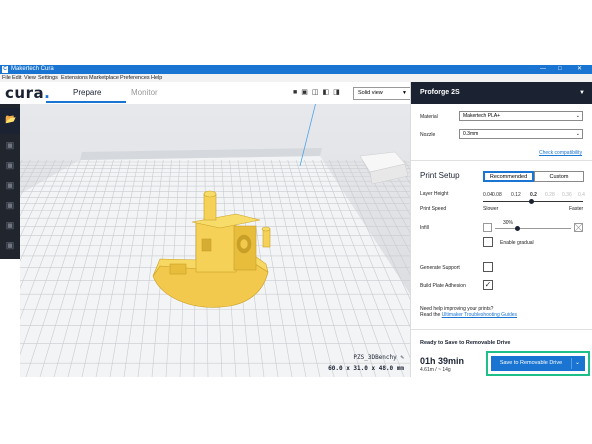 Image resolution: width=592 pixels, height=444 pixels. I want to click on app-logo-icon: C, so click(5, 69).